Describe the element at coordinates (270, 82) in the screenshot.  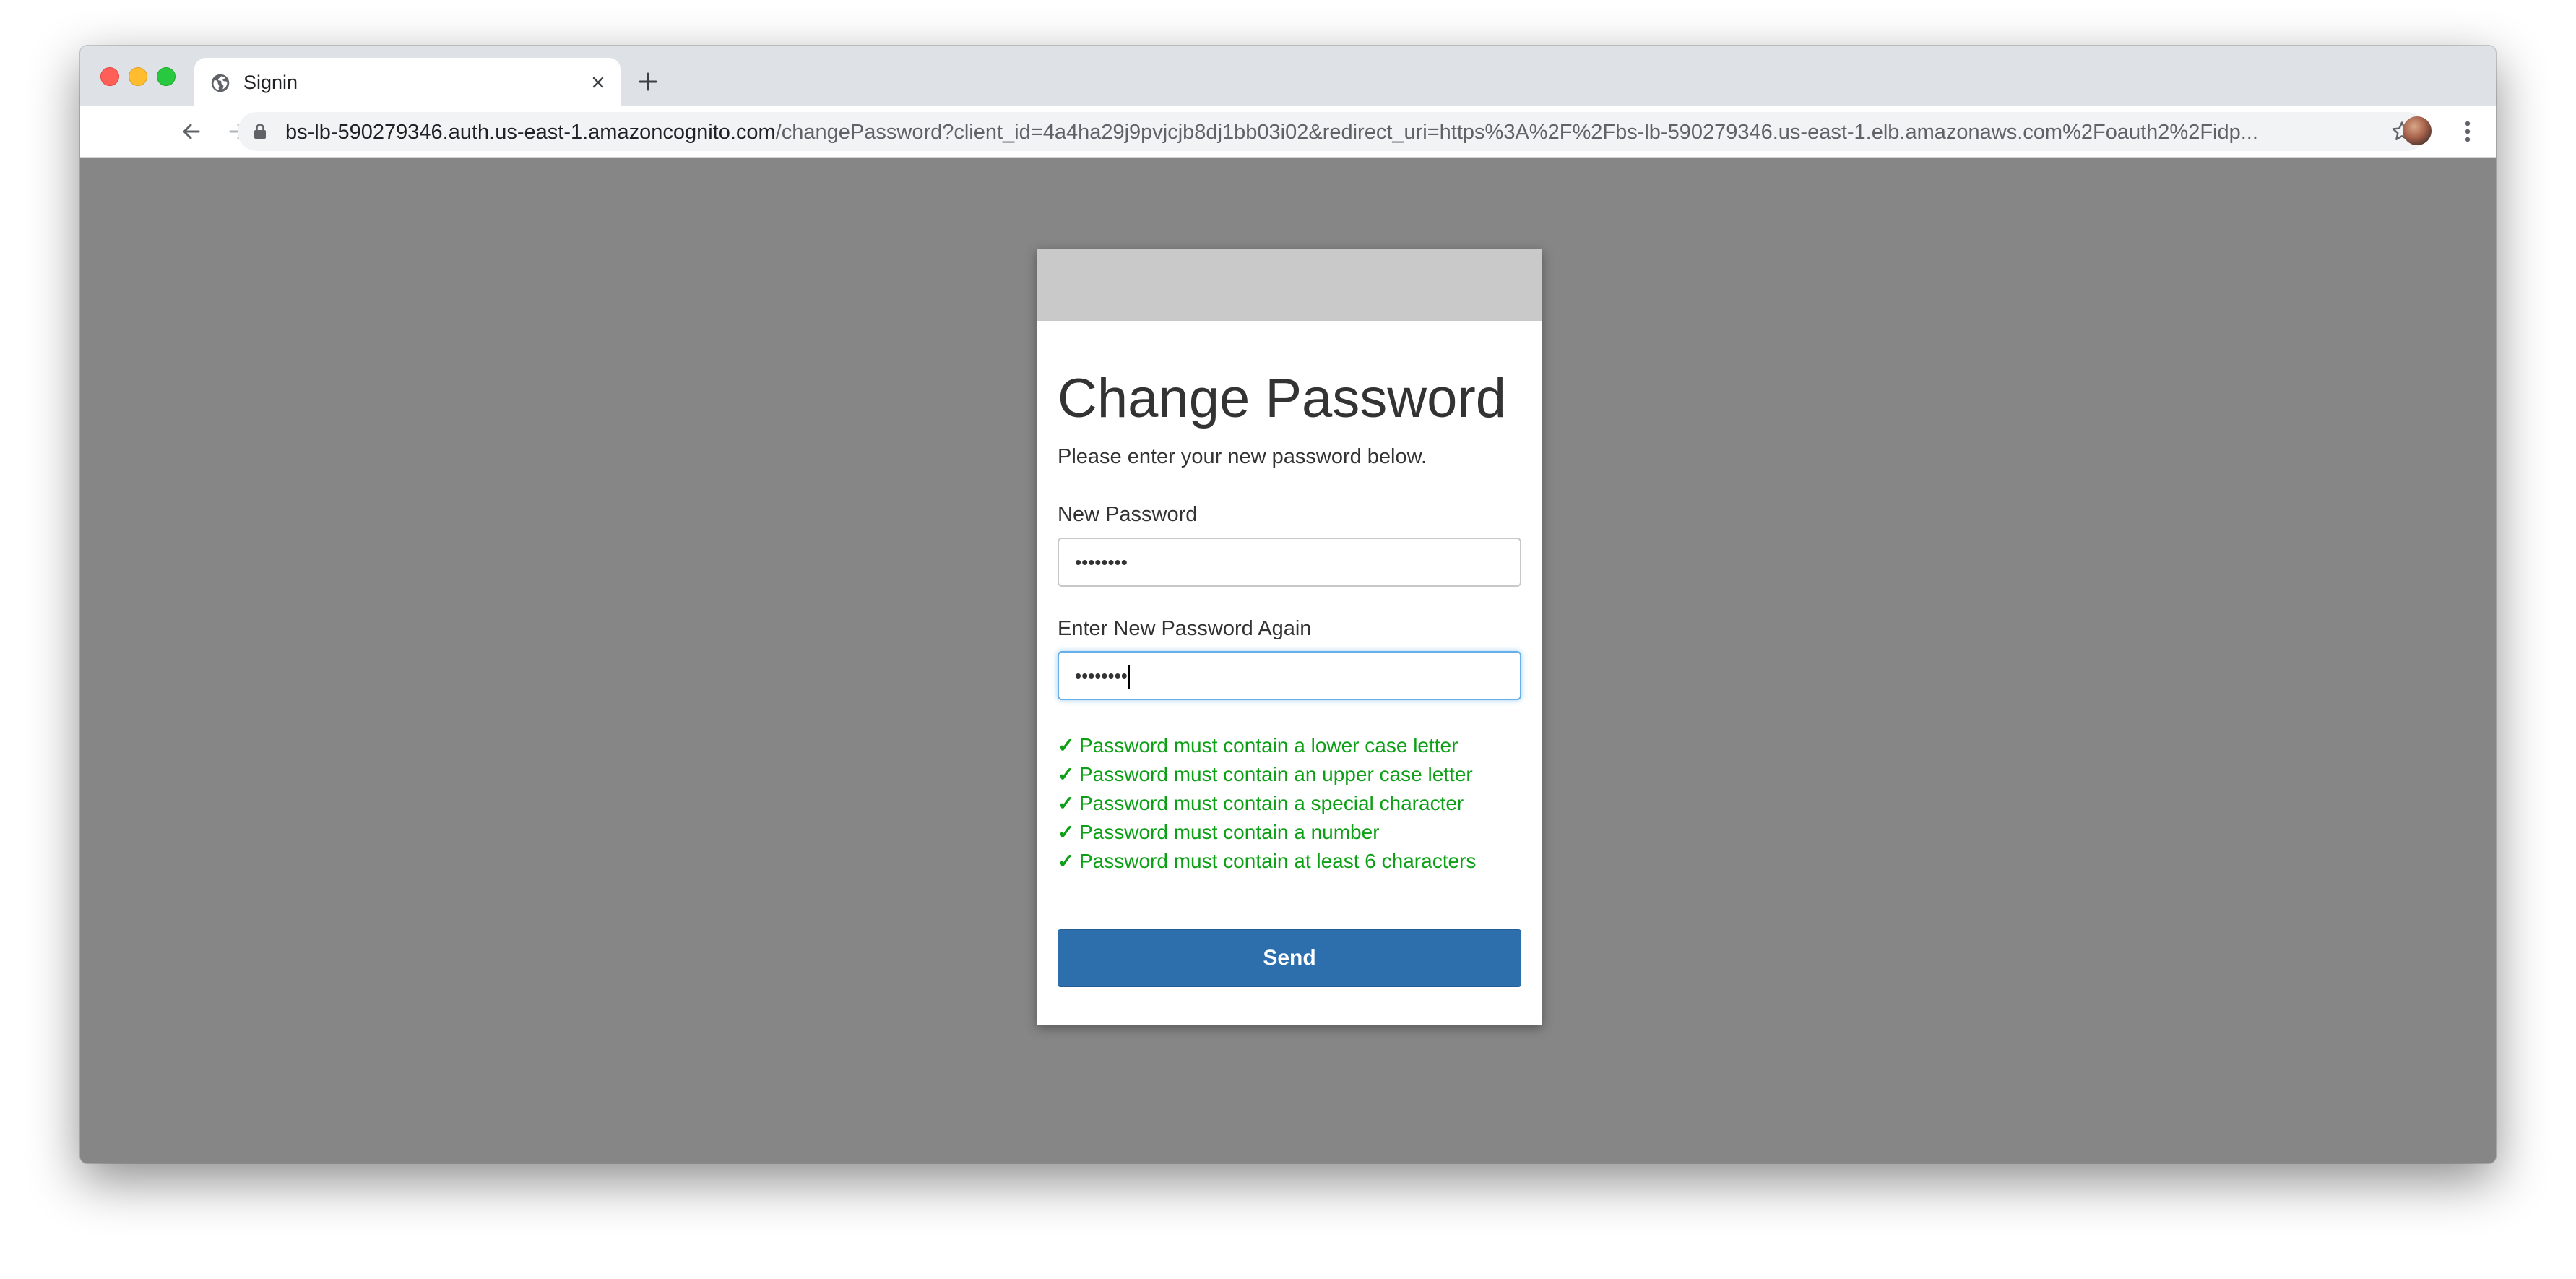
I see `tab-title: Signin` at that location.